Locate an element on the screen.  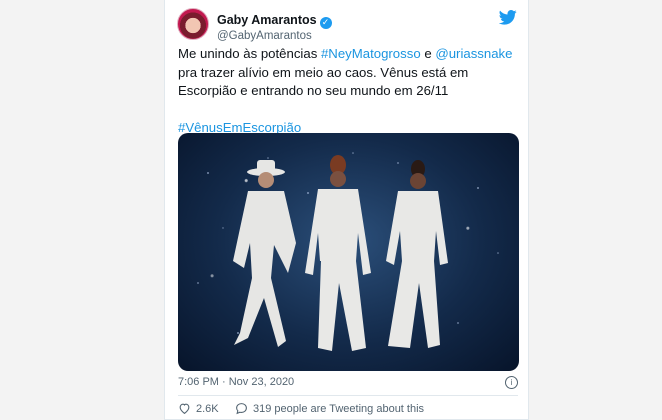
like-count: 2.6K is located at coordinates (207, 408).